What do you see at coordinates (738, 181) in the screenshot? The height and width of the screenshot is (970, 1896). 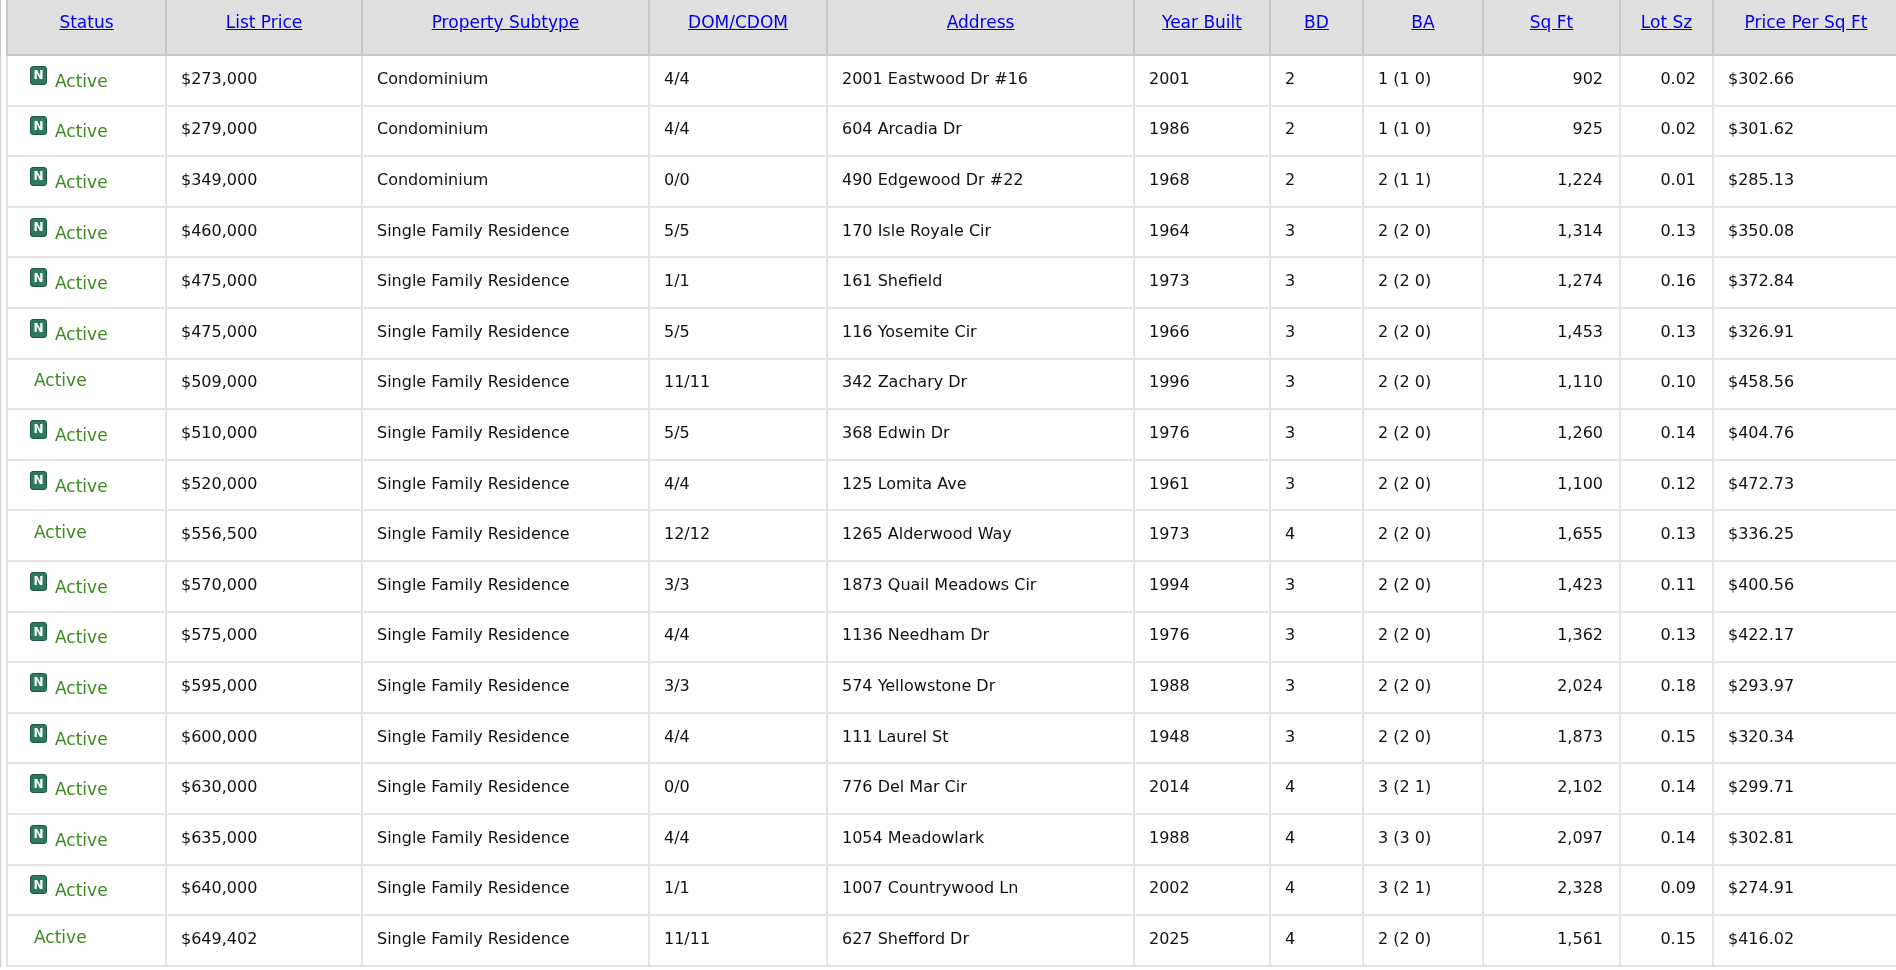 I see `table-cell: 0/0` at bounding box center [738, 181].